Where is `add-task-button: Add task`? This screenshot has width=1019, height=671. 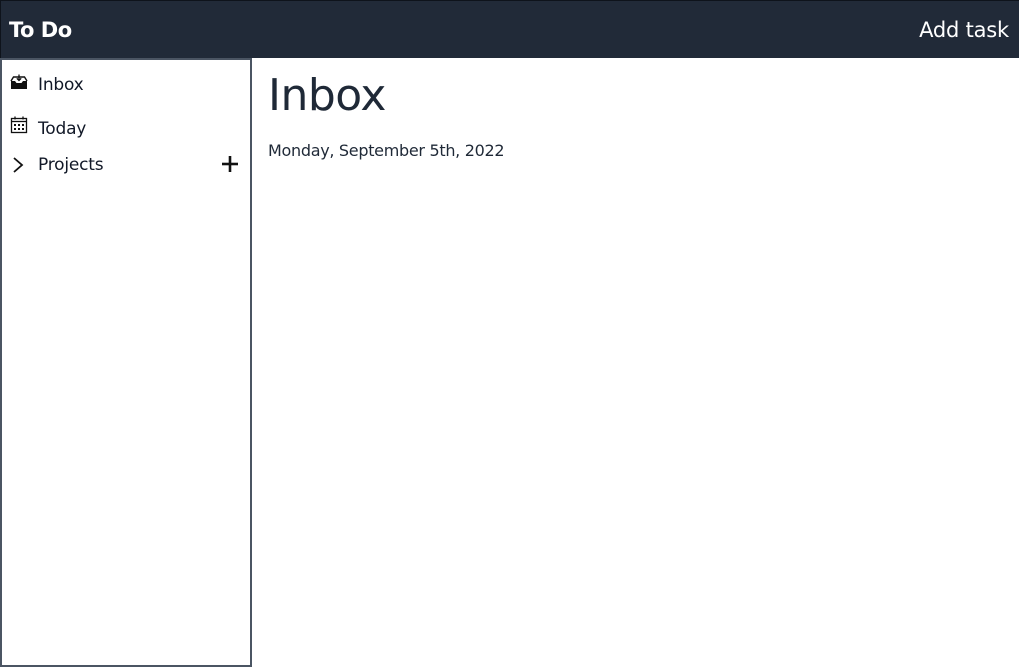 add-task-button: Add task is located at coordinates (964, 30).